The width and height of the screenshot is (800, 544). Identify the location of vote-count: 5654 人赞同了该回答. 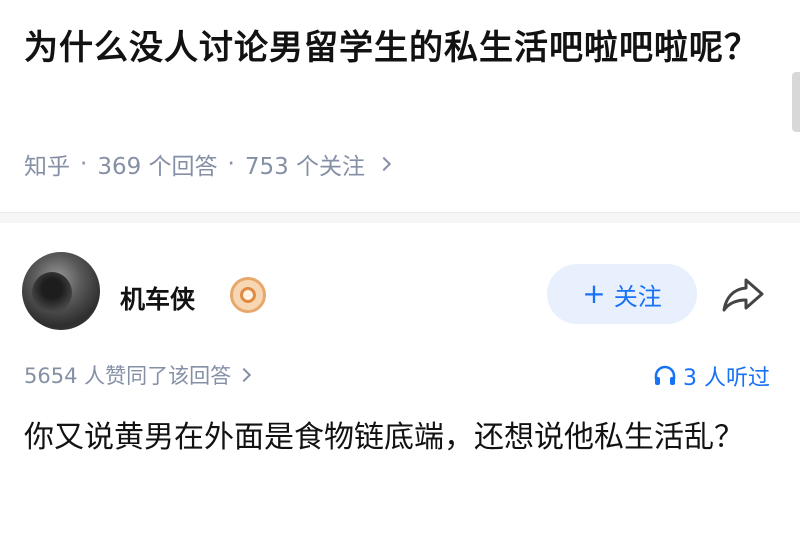
(138, 375).